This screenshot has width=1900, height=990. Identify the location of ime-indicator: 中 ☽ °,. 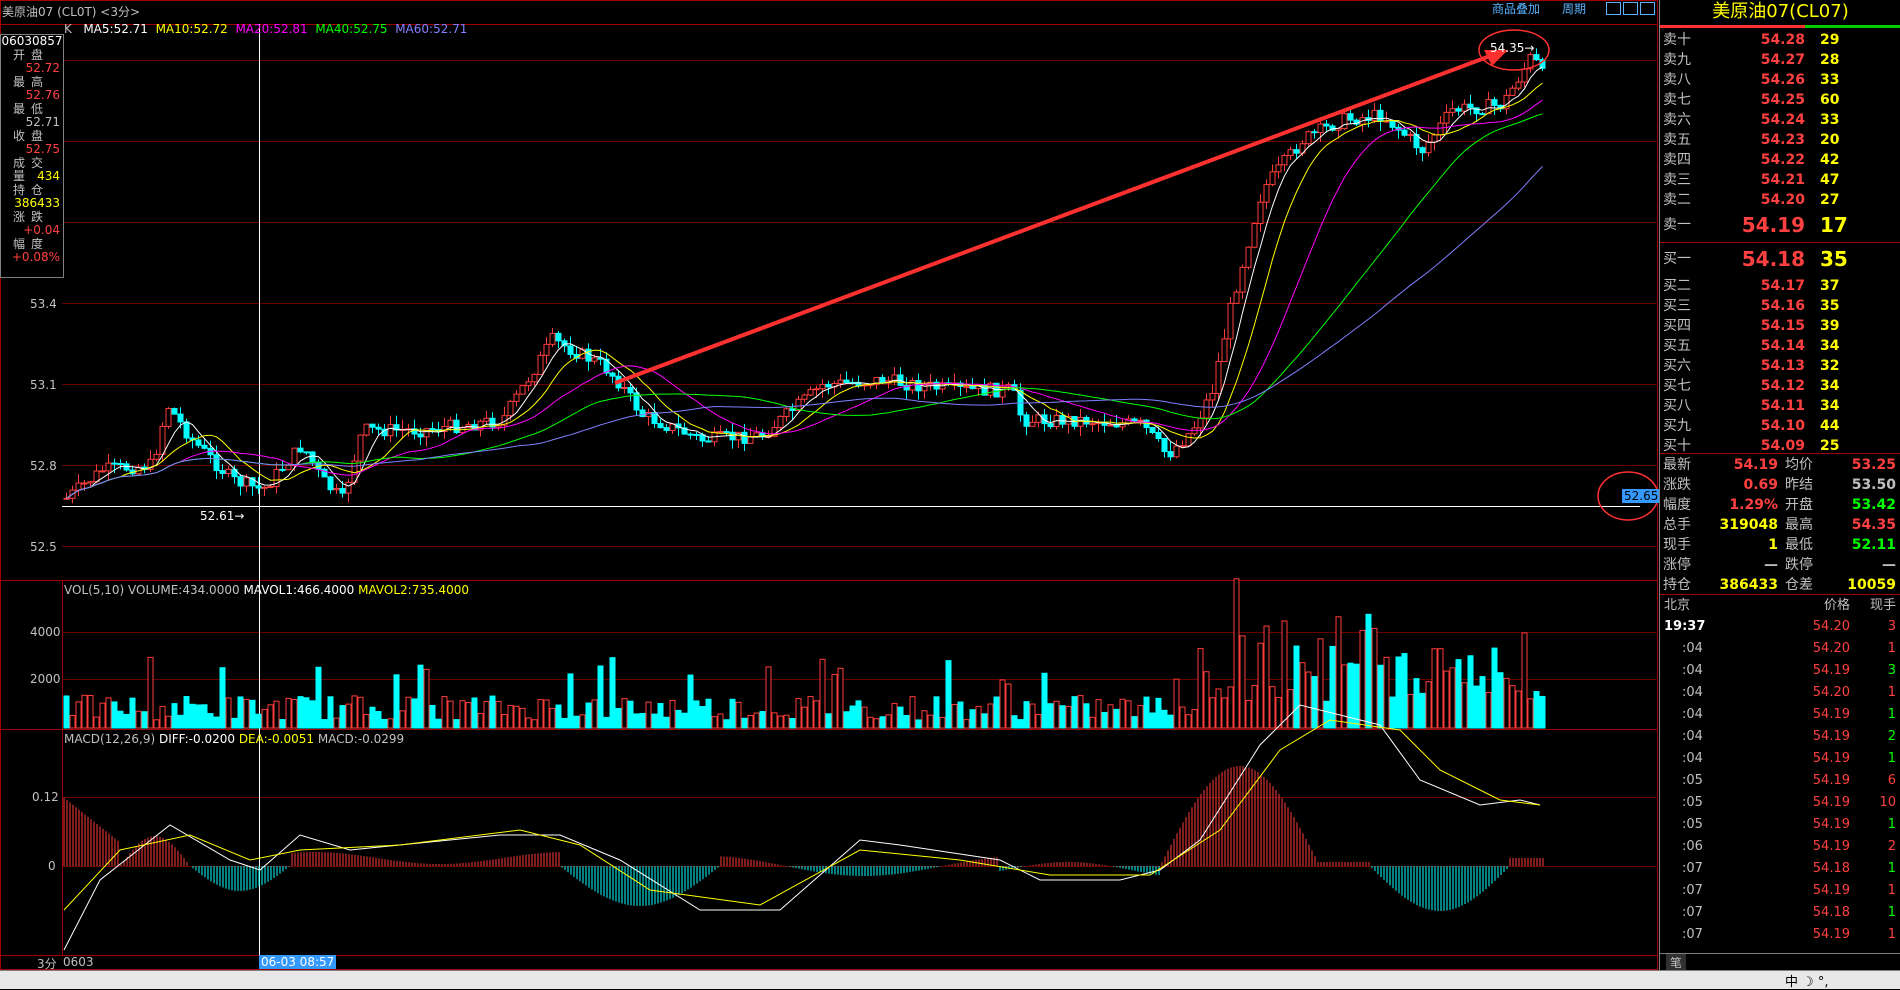
(1807, 980).